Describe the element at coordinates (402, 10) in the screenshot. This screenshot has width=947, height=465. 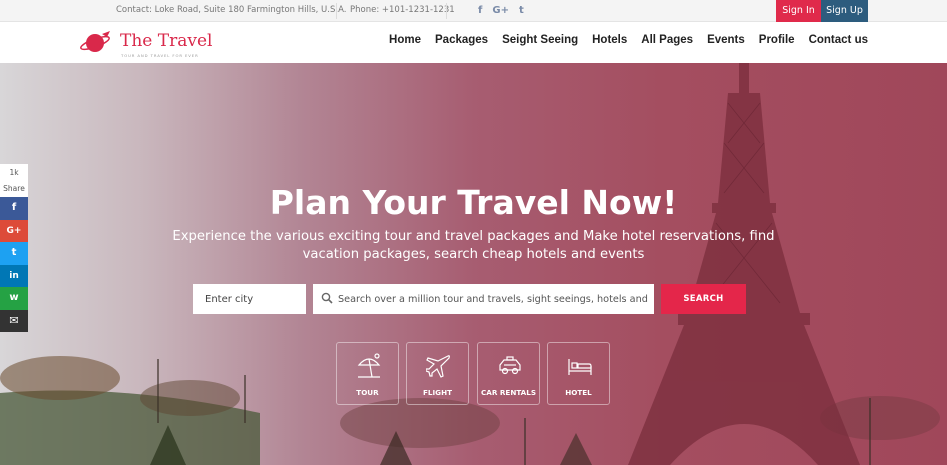
I see `contact-phone: Phone: +101-1231-1231` at that location.